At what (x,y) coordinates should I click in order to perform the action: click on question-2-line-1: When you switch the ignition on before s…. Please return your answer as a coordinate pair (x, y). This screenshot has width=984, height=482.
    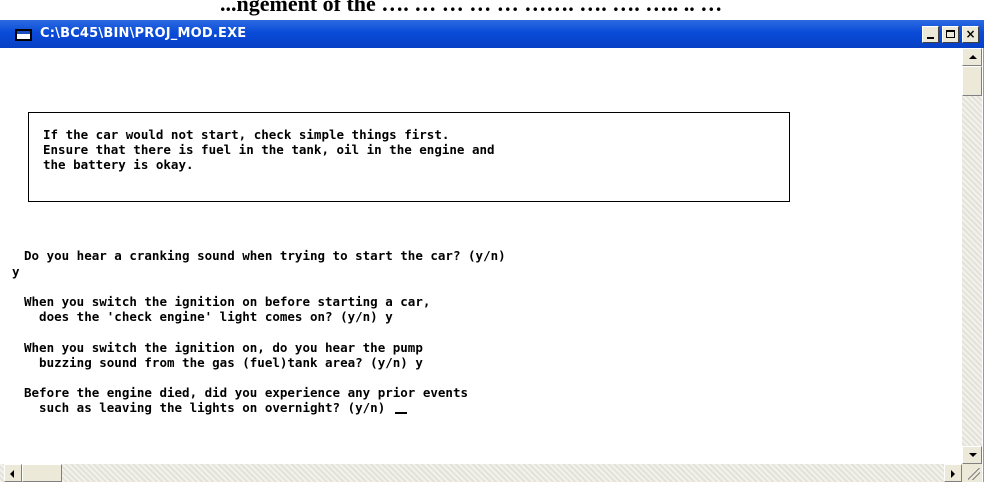
    Looking at the image, I should click on (227, 301).